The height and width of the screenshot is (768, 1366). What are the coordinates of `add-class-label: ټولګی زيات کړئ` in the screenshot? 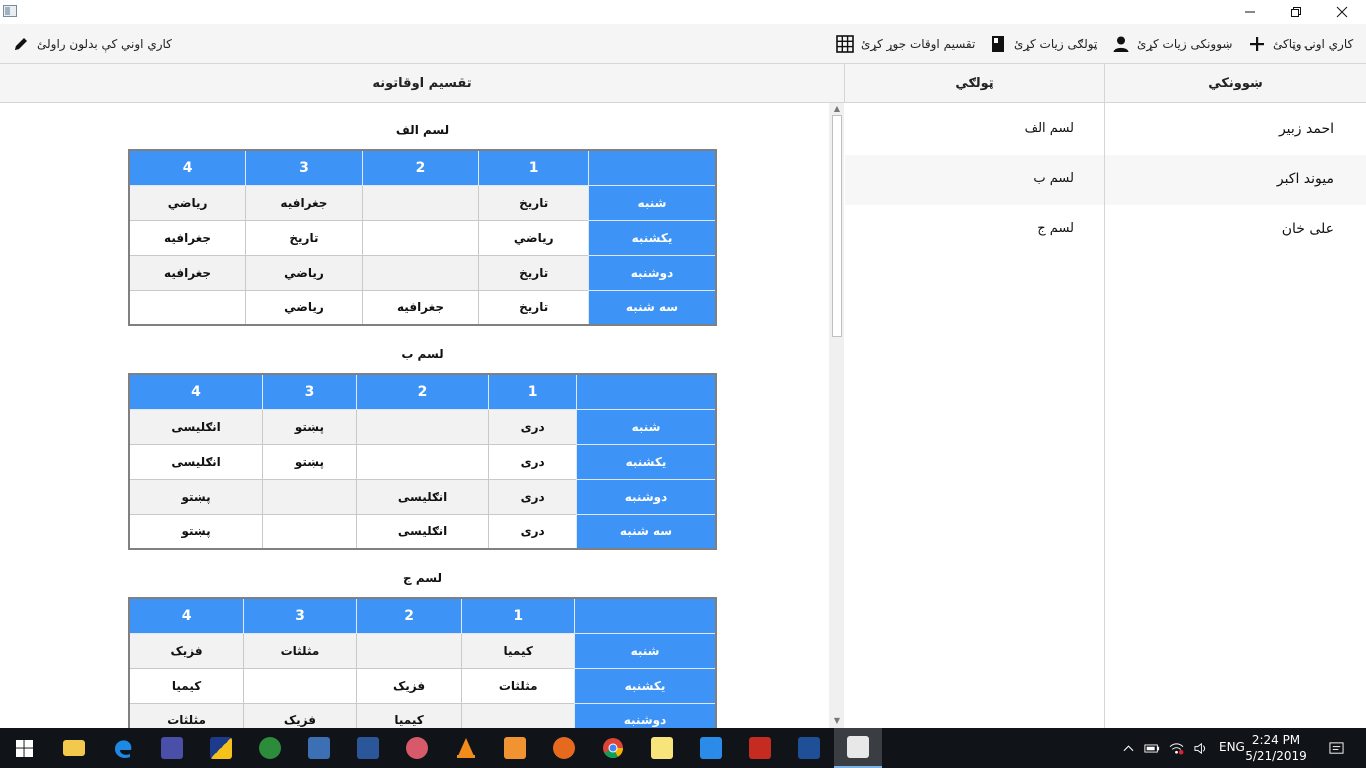 It's located at (1056, 44).